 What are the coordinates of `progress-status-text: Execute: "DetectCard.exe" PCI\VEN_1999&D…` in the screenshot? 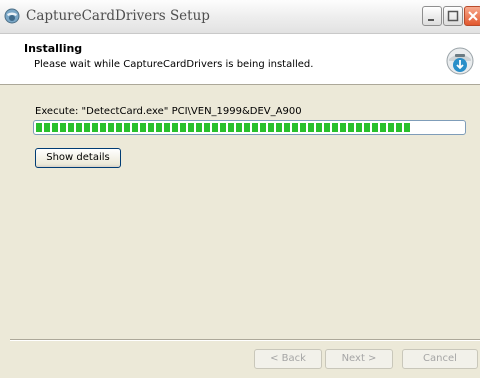 It's located at (168, 111).